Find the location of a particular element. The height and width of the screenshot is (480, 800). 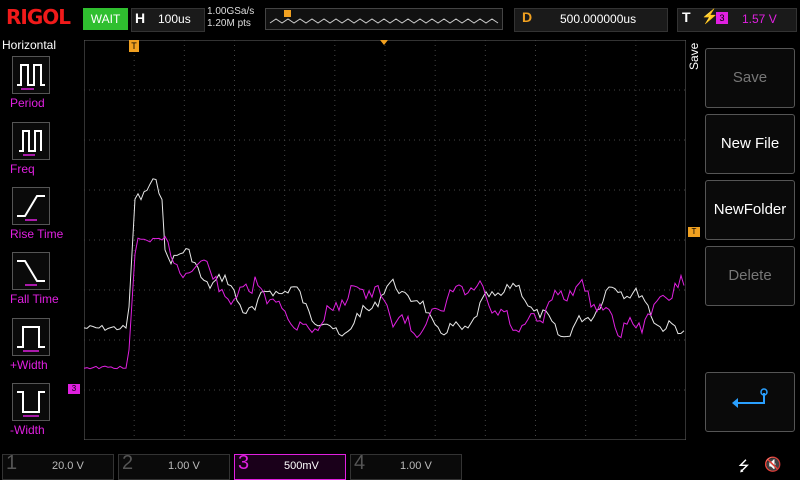

channel-2-number: 2 is located at coordinates (128, 463).